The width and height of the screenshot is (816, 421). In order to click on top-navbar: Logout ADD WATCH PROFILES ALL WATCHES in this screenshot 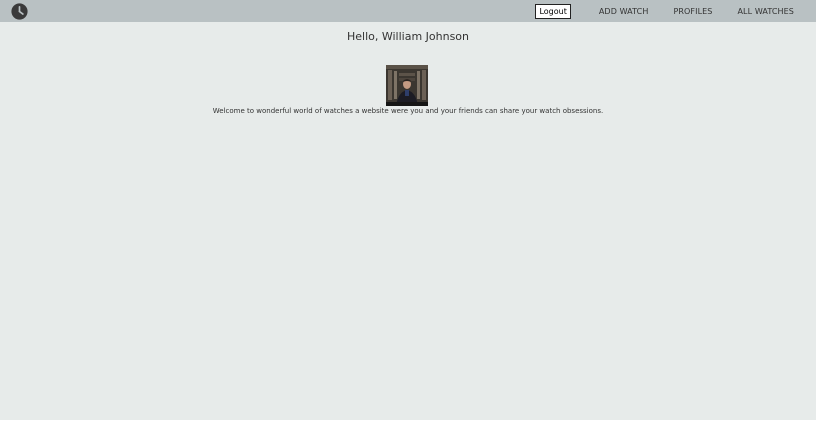, I will do `click(408, 11)`.